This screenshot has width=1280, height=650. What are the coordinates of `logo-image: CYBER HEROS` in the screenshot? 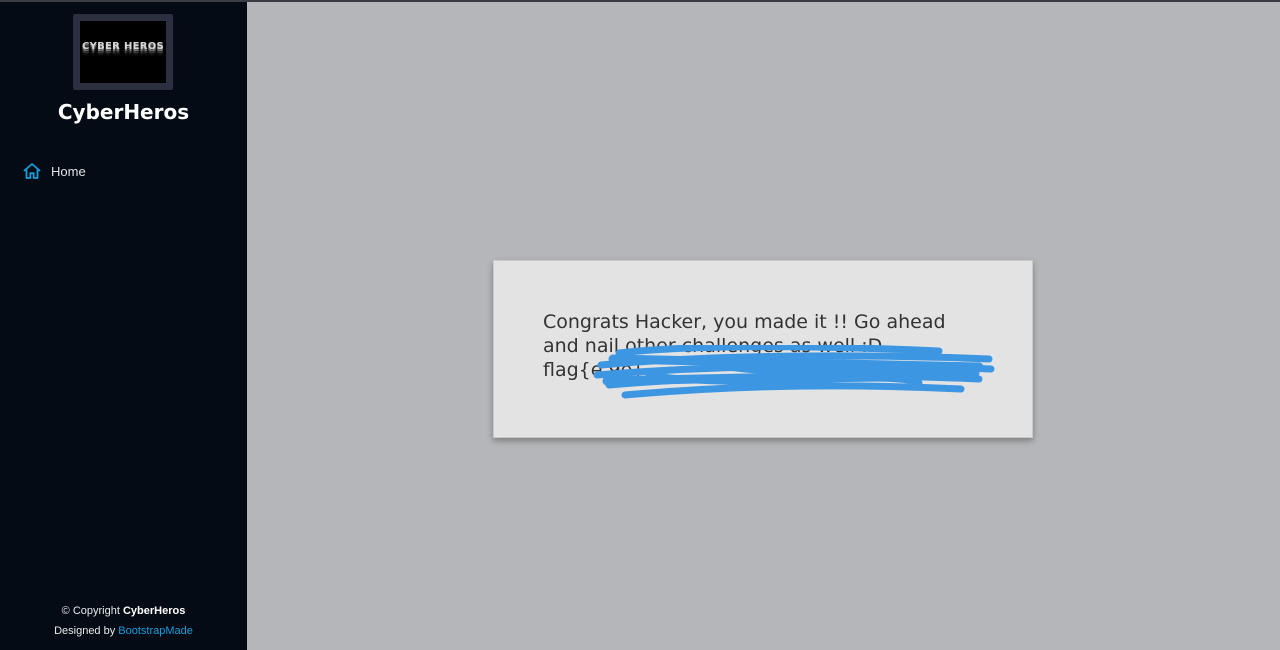 It's located at (123, 52).